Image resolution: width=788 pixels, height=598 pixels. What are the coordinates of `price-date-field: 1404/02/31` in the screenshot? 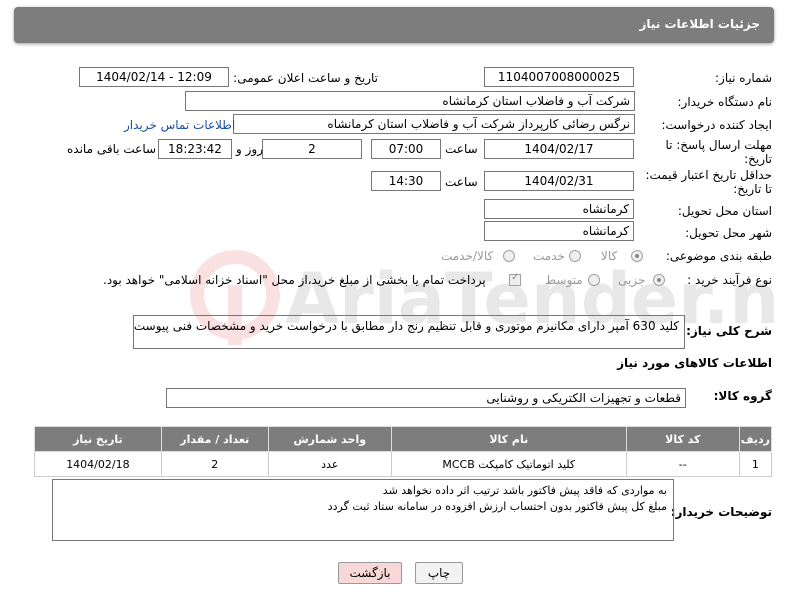 It's located at (559, 181).